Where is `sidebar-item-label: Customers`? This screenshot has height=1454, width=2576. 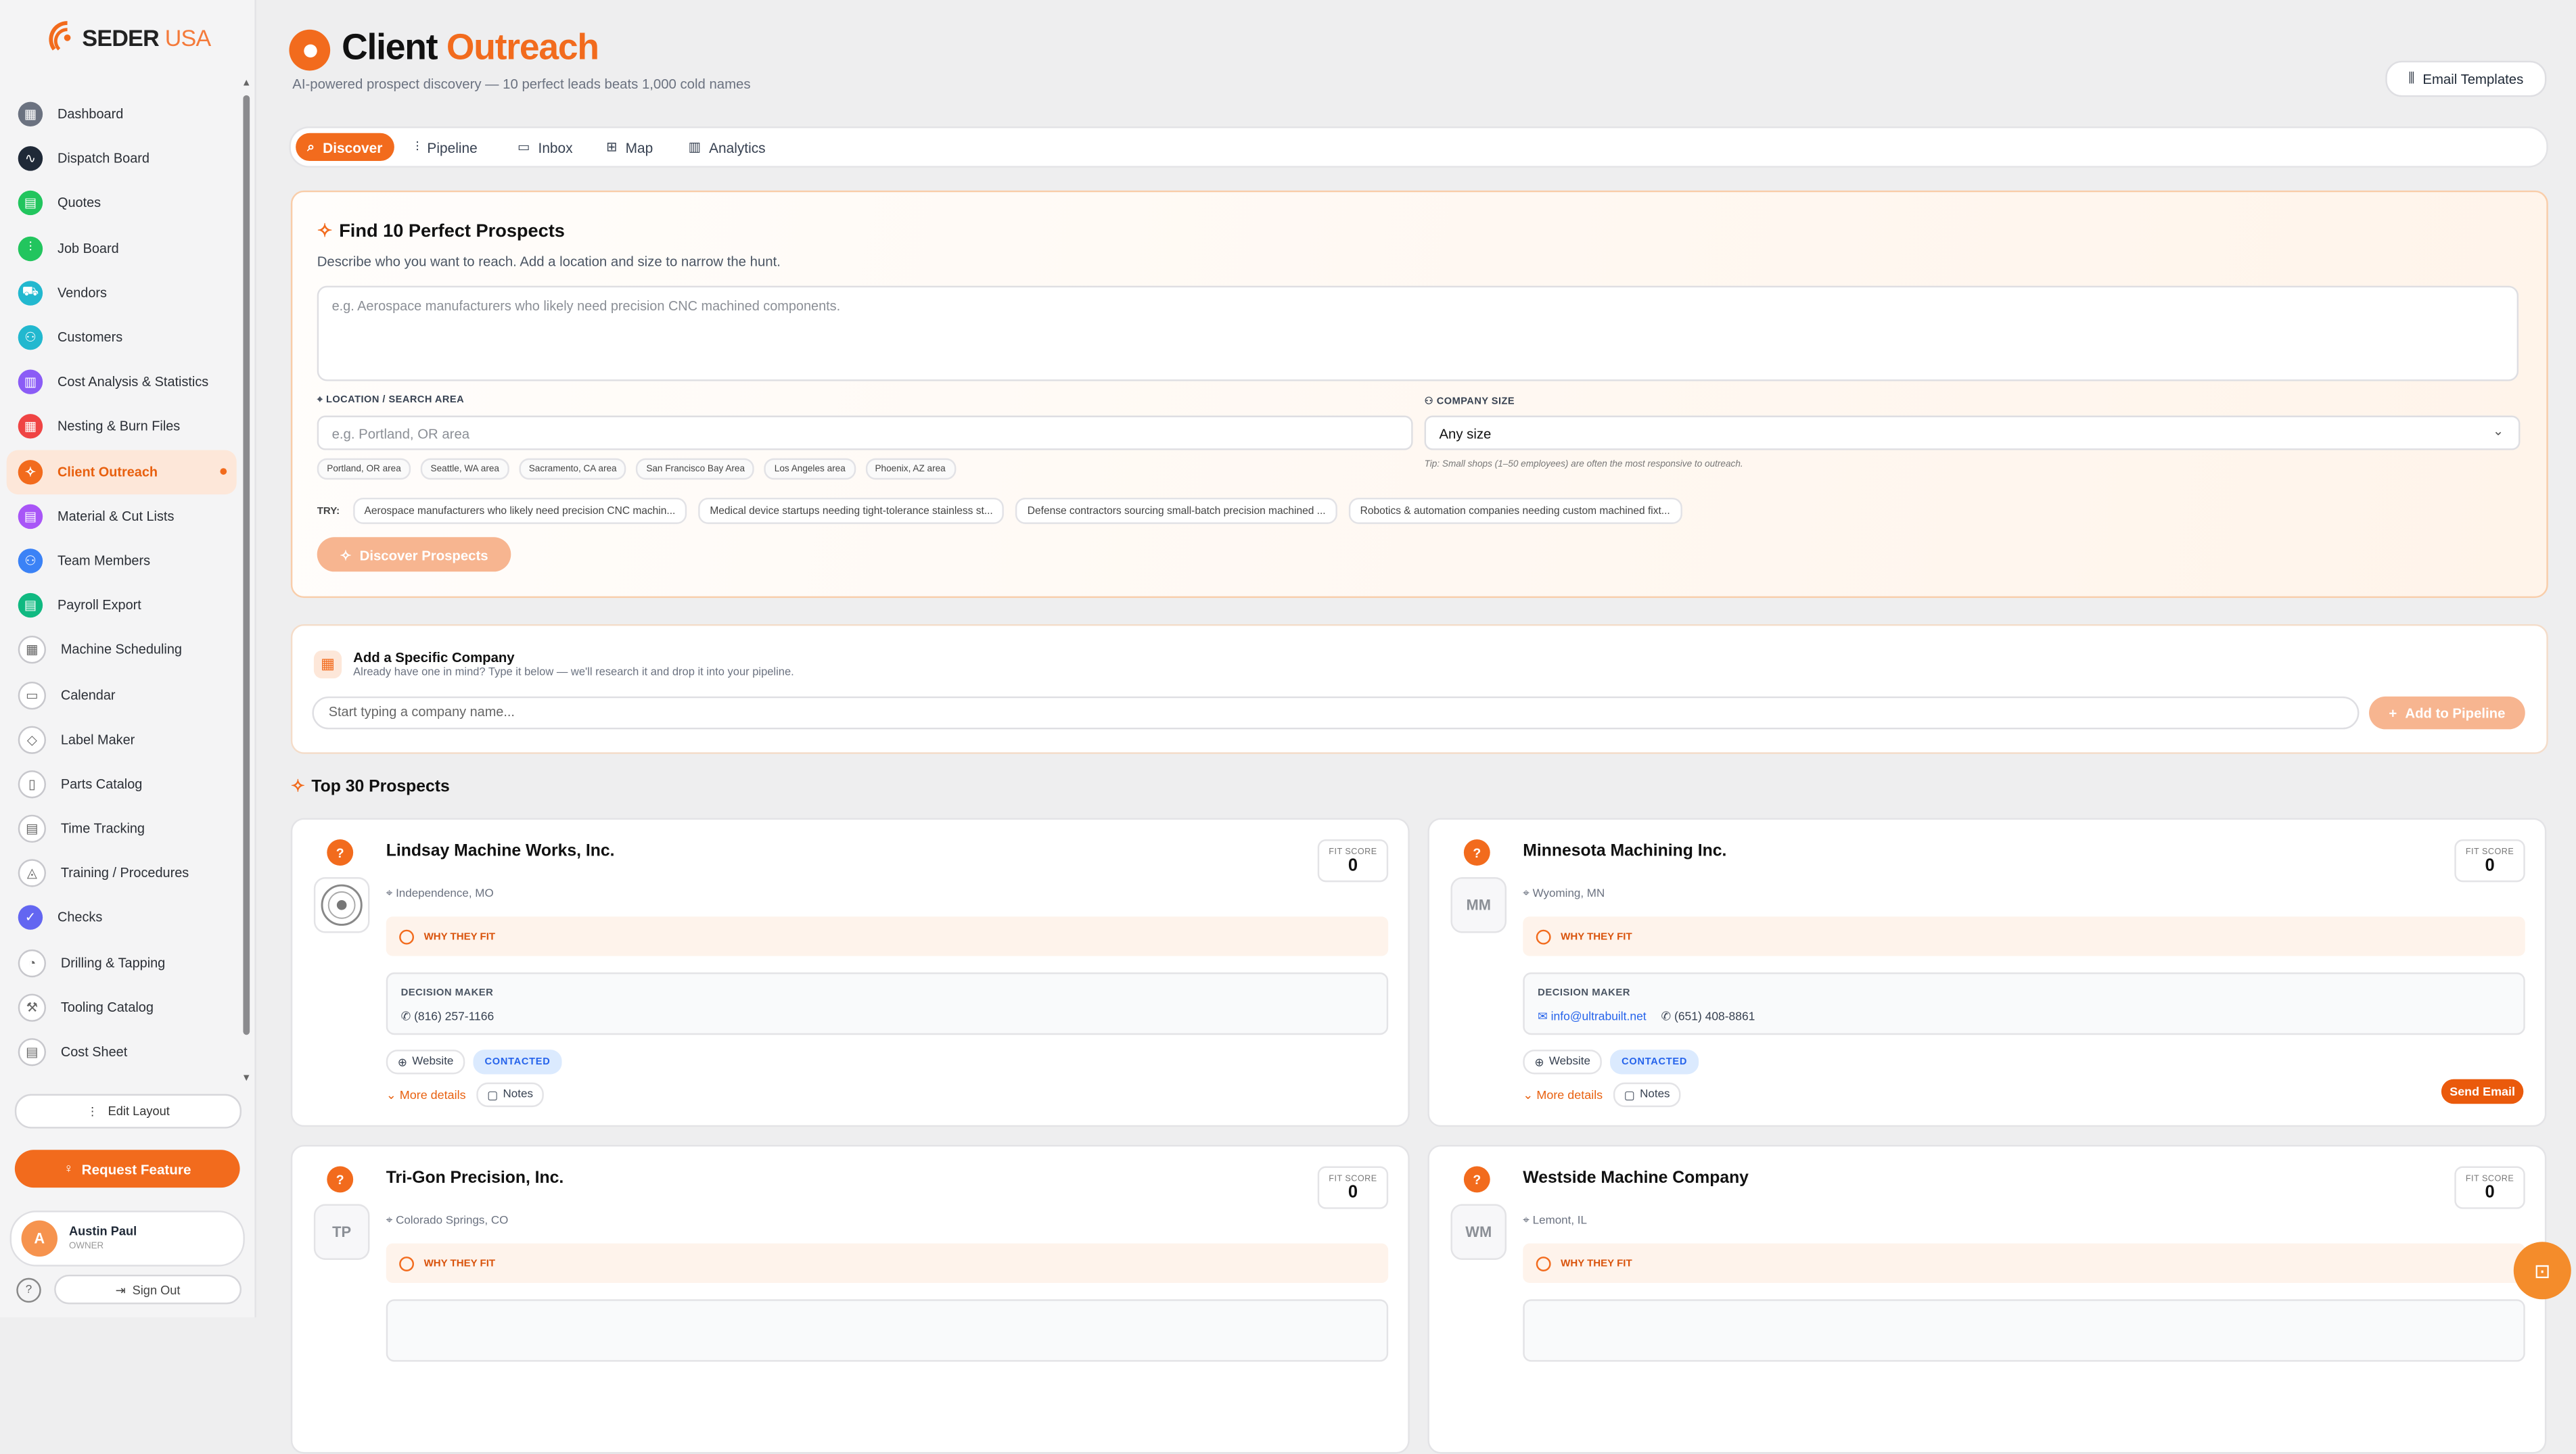 sidebar-item-label: Customers is located at coordinates (90, 338).